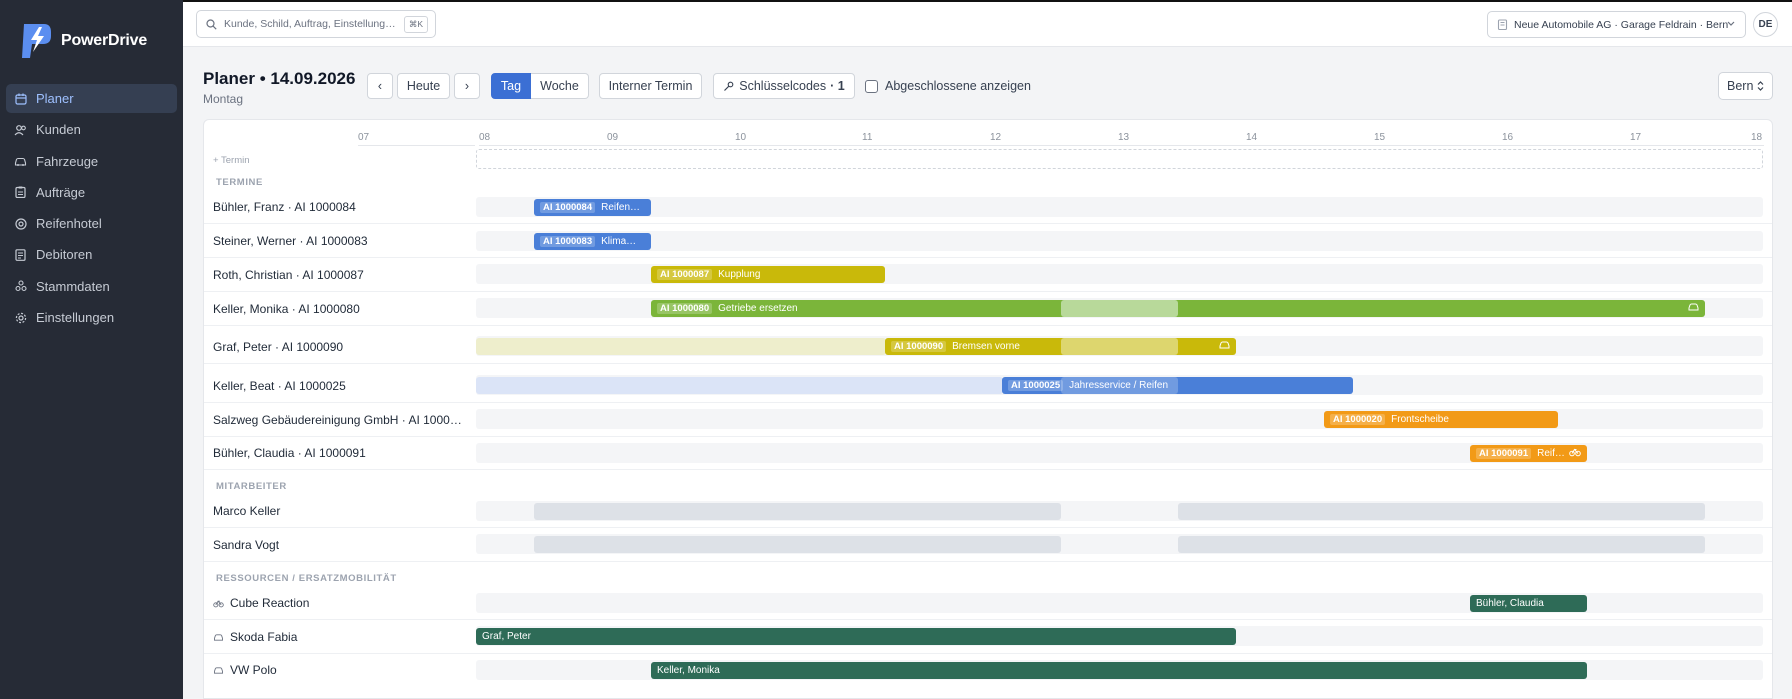 The width and height of the screenshot is (1792, 699). Describe the element at coordinates (1528, 603) in the screenshot. I see `resource-booking-bar: Bühler, Claudia` at that location.